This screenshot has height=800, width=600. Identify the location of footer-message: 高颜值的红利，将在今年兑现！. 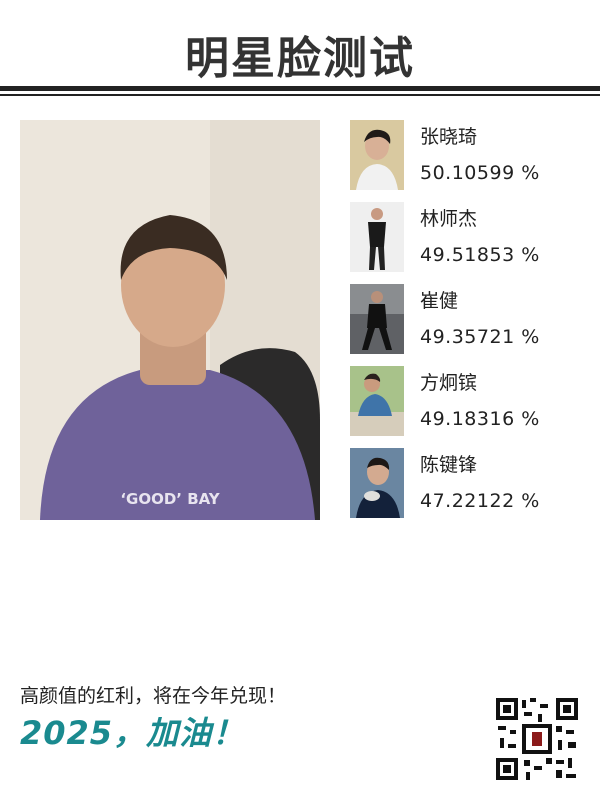
(153, 696).